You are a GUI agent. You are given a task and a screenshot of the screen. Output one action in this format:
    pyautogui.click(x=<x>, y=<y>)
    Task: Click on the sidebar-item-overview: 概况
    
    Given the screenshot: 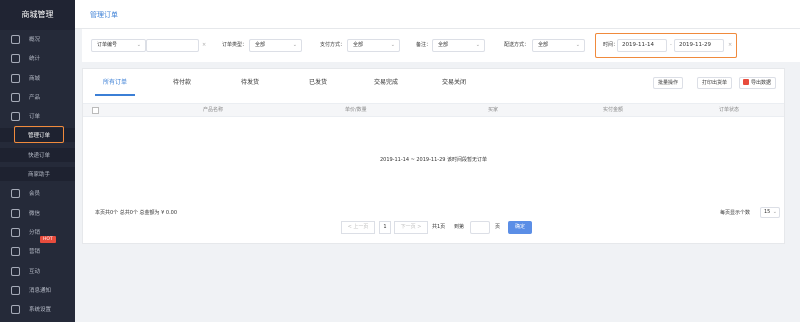 What is the action you would take?
    pyautogui.click(x=37, y=39)
    